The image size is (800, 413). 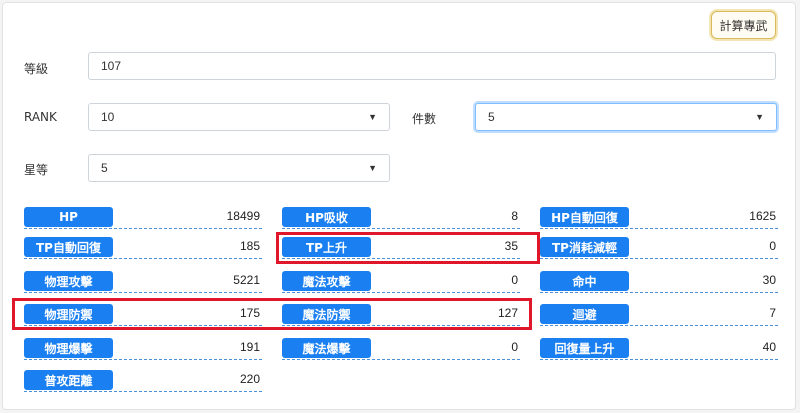 I want to click on level-value: 107, so click(x=111, y=66).